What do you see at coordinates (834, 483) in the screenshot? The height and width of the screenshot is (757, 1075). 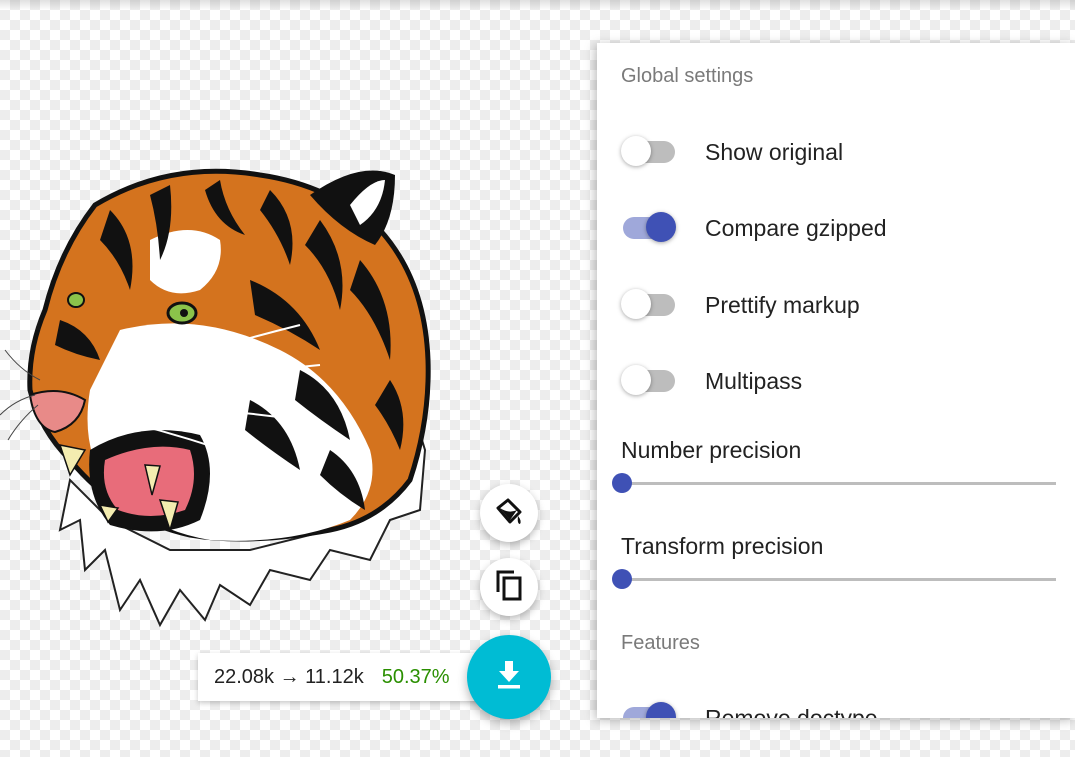 I see `number-precision-slider` at bounding box center [834, 483].